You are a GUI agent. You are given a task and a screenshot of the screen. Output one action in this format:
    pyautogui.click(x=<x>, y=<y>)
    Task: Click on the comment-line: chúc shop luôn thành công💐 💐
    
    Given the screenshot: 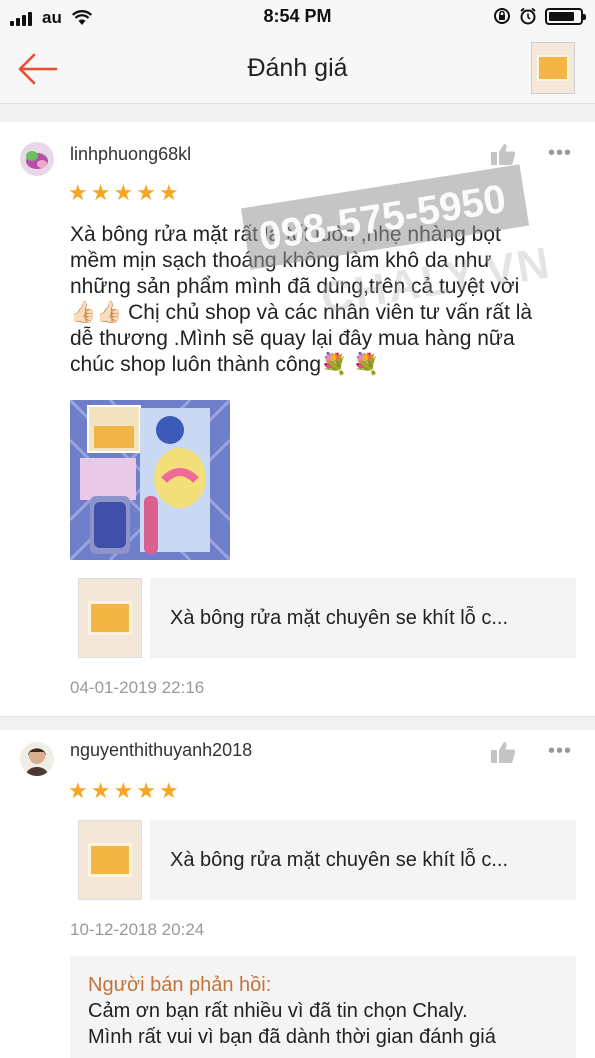 What is the action you would take?
    pyautogui.click(x=225, y=364)
    